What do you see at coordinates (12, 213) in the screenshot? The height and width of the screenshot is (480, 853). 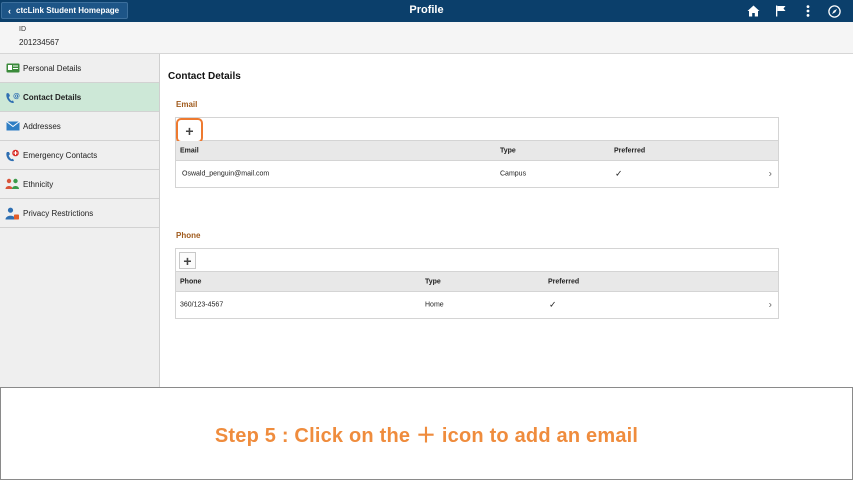 I see `user-lock-icon` at bounding box center [12, 213].